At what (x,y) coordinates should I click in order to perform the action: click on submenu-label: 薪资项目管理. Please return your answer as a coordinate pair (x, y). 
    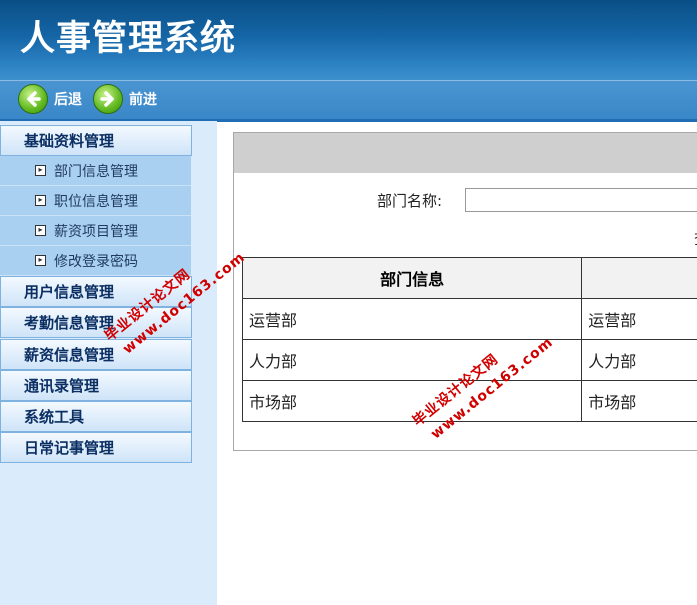
    Looking at the image, I should click on (96, 231).